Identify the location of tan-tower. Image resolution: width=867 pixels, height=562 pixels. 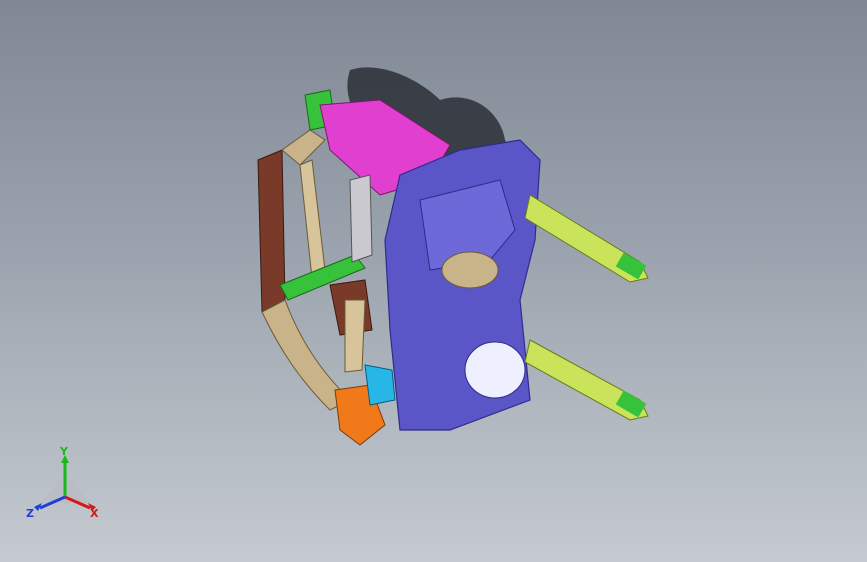
(470, 270).